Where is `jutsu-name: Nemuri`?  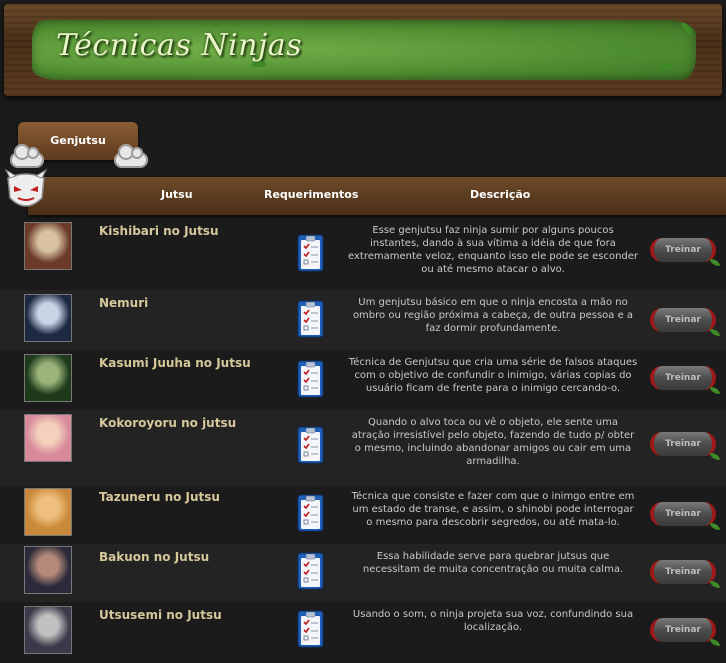 jutsu-name: Nemuri is located at coordinates (124, 303).